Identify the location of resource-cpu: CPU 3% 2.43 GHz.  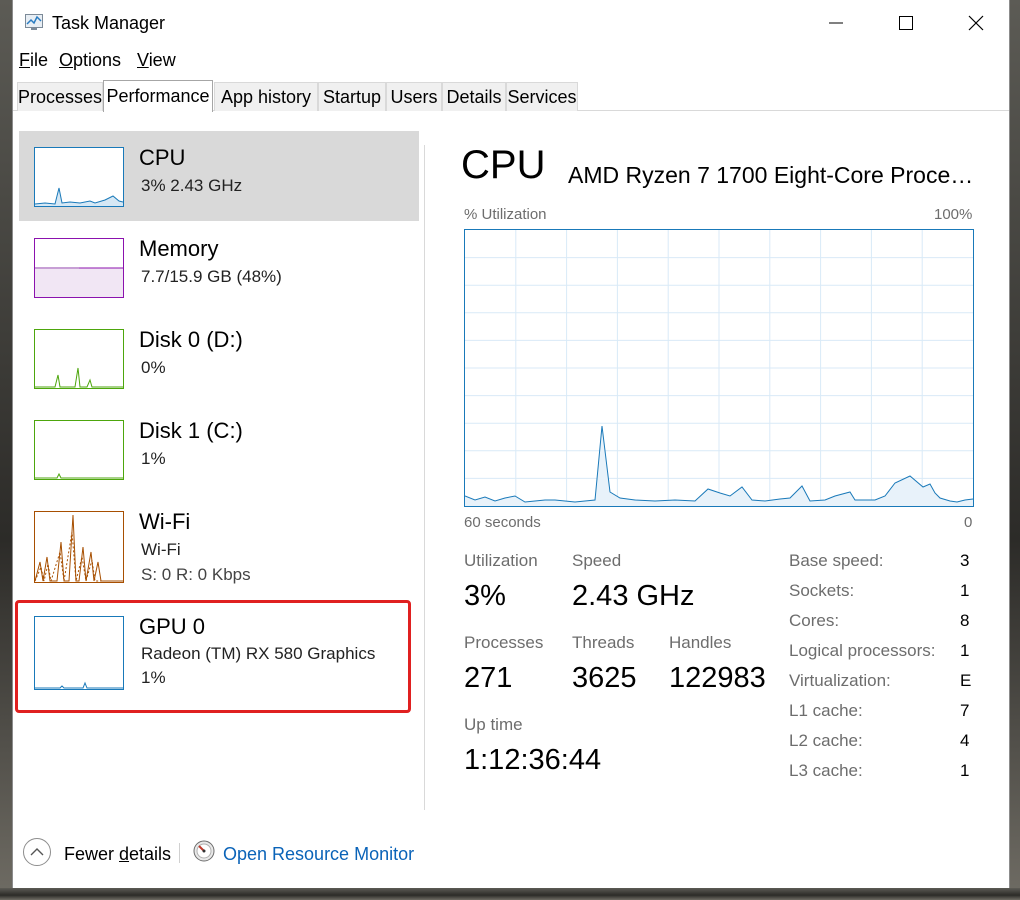
(219, 176).